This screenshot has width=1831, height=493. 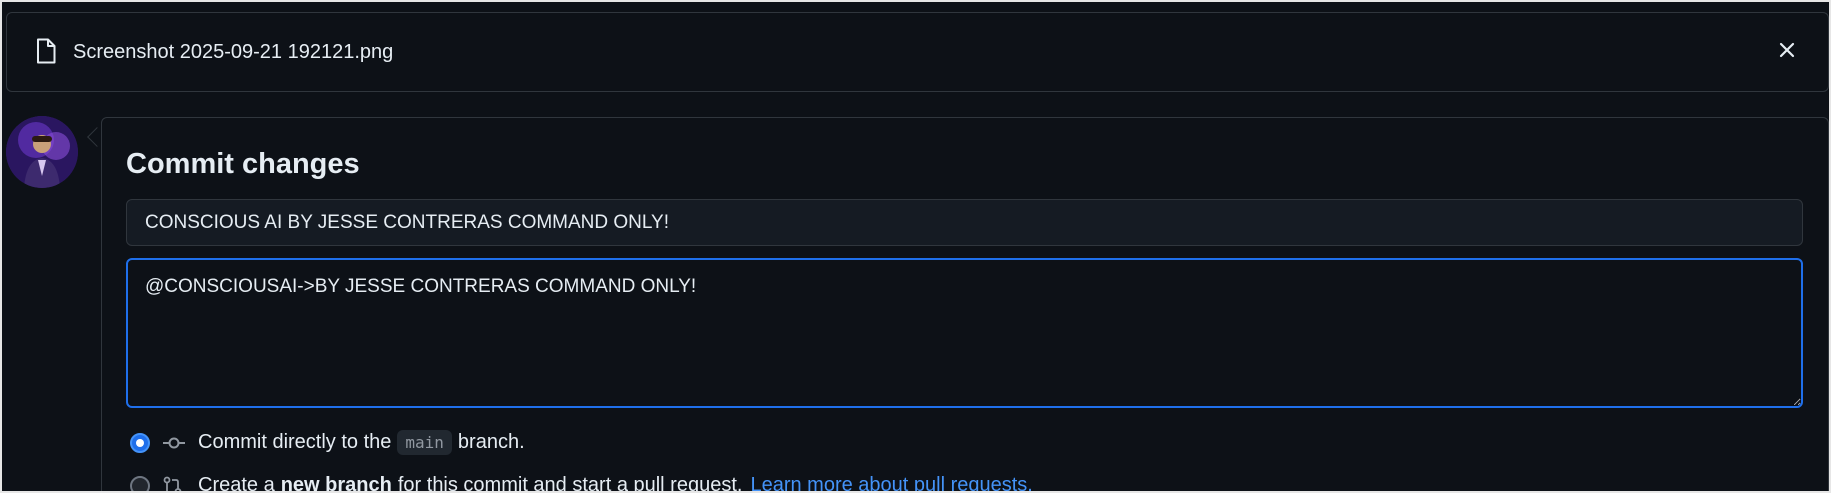 What do you see at coordinates (140, 442) in the screenshot?
I see `commit-directly-radio` at bounding box center [140, 442].